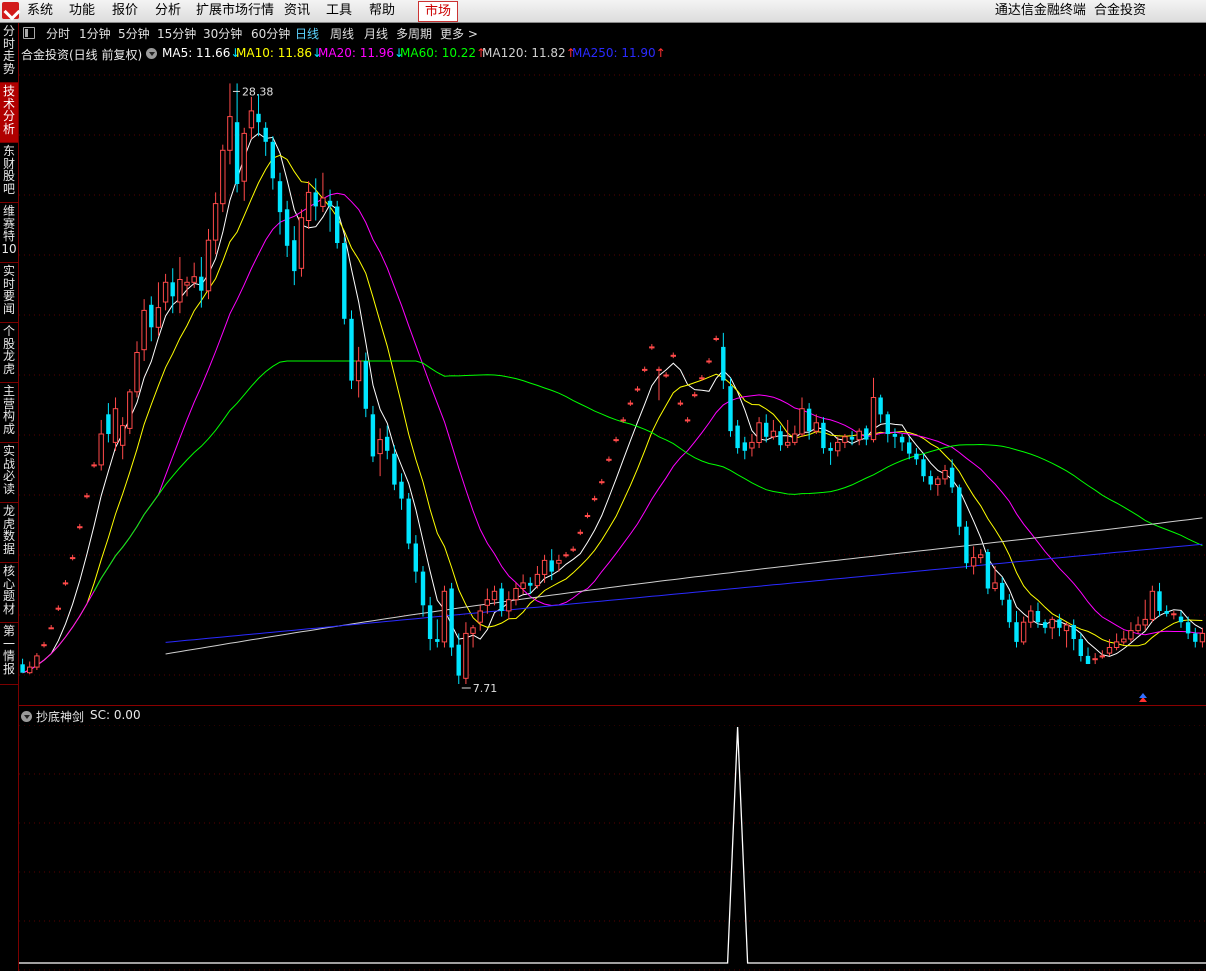  I want to click on side-tab-0: 分时走势, so click(9, 53).